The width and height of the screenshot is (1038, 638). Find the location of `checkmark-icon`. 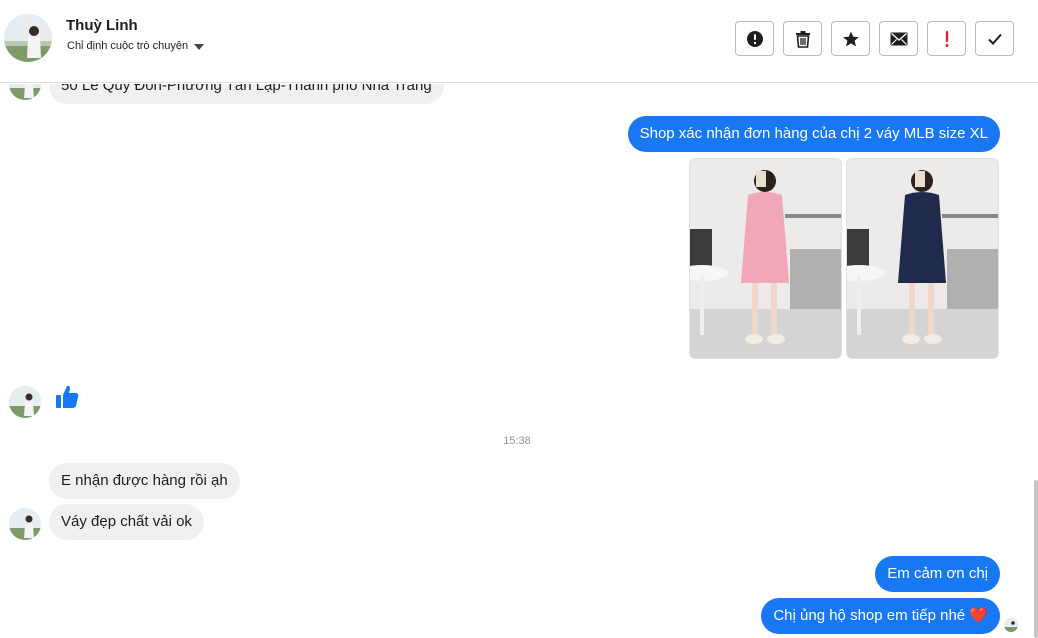

checkmark-icon is located at coordinates (994, 39).